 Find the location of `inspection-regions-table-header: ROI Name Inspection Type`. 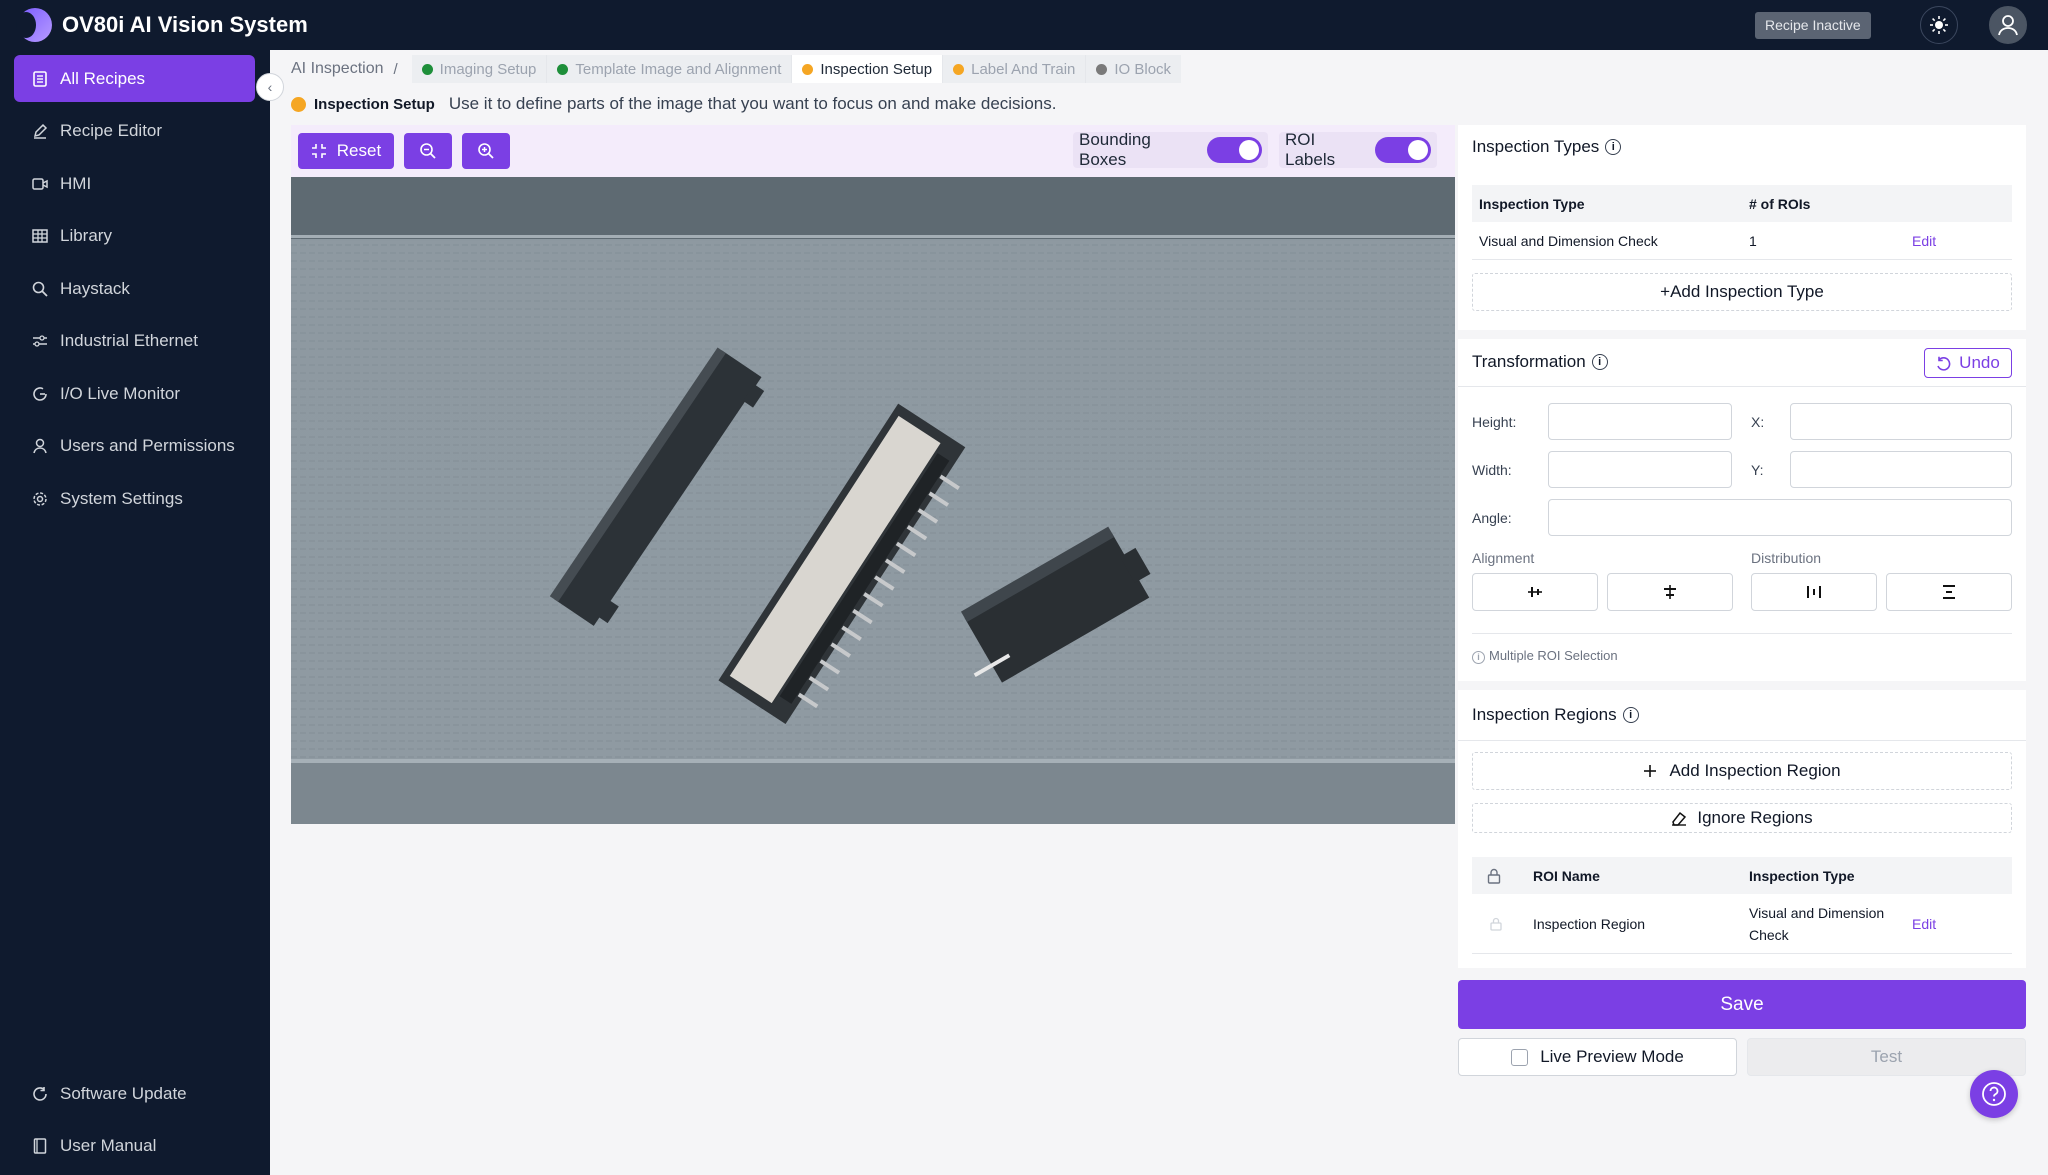

inspection-regions-table-header: ROI Name Inspection Type is located at coordinates (1742, 875).